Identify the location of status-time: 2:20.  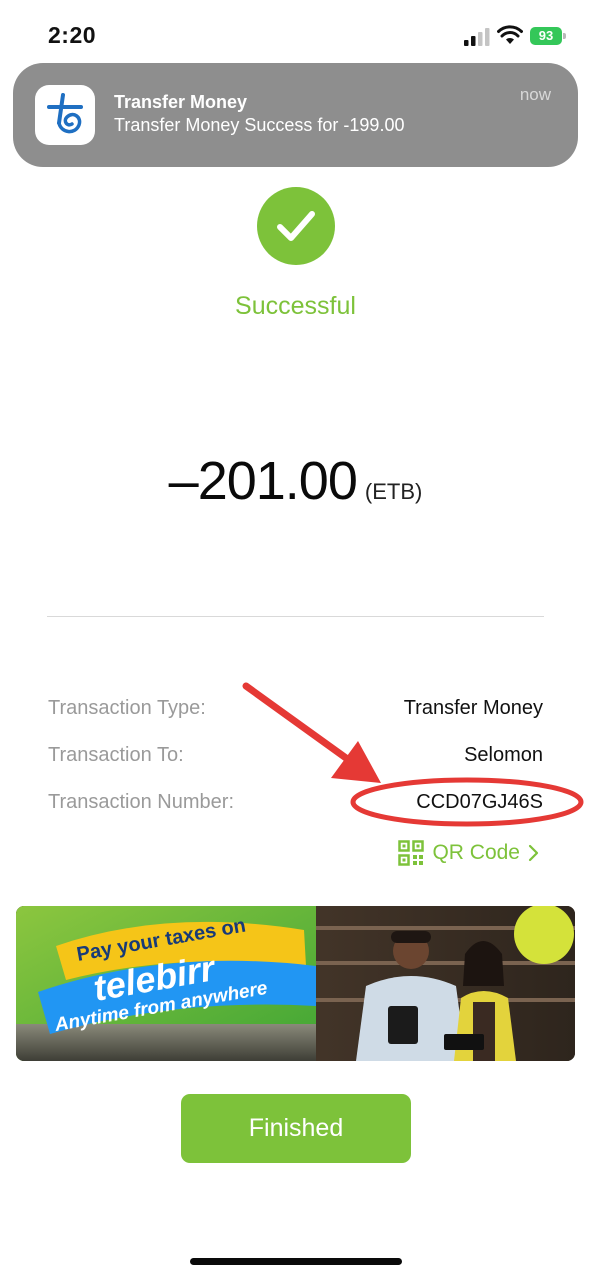
(72, 35).